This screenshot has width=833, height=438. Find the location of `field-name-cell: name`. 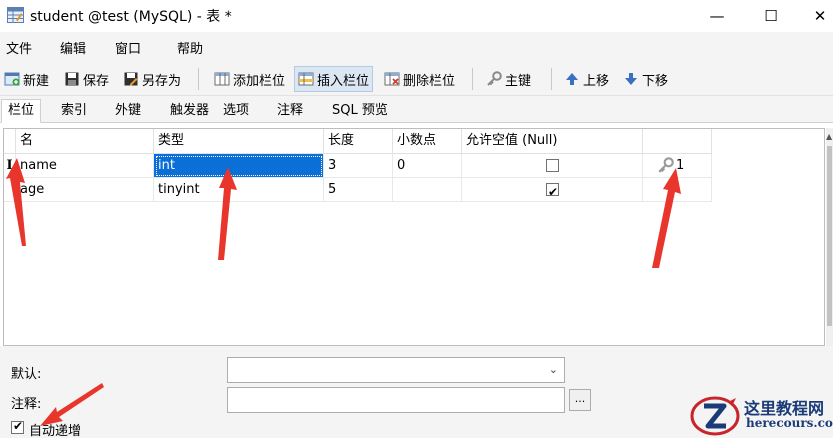

field-name-cell: name is located at coordinates (85, 166).